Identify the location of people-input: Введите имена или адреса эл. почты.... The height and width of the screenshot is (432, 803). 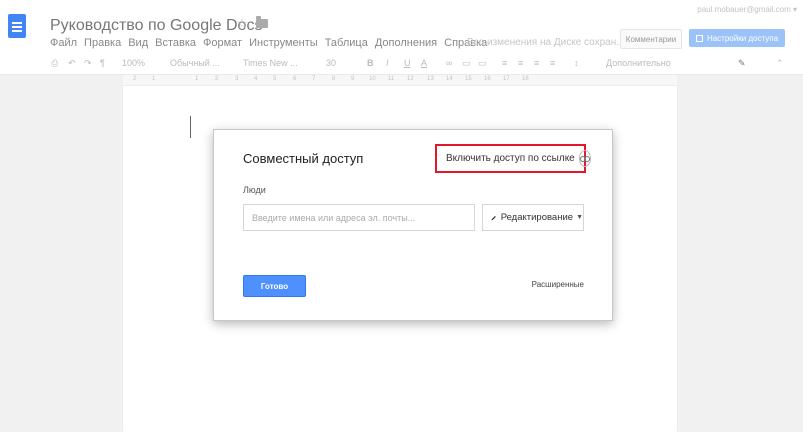
(359, 217).